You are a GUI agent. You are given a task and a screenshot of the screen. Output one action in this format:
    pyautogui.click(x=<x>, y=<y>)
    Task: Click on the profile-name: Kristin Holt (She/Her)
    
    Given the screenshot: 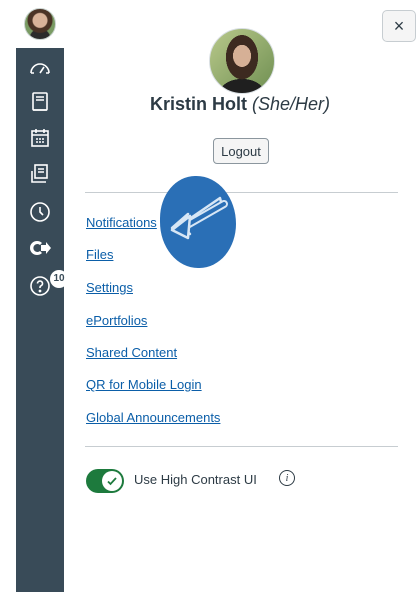 What is the action you would take?
    pyautogui.click(x=208, y=104)
    